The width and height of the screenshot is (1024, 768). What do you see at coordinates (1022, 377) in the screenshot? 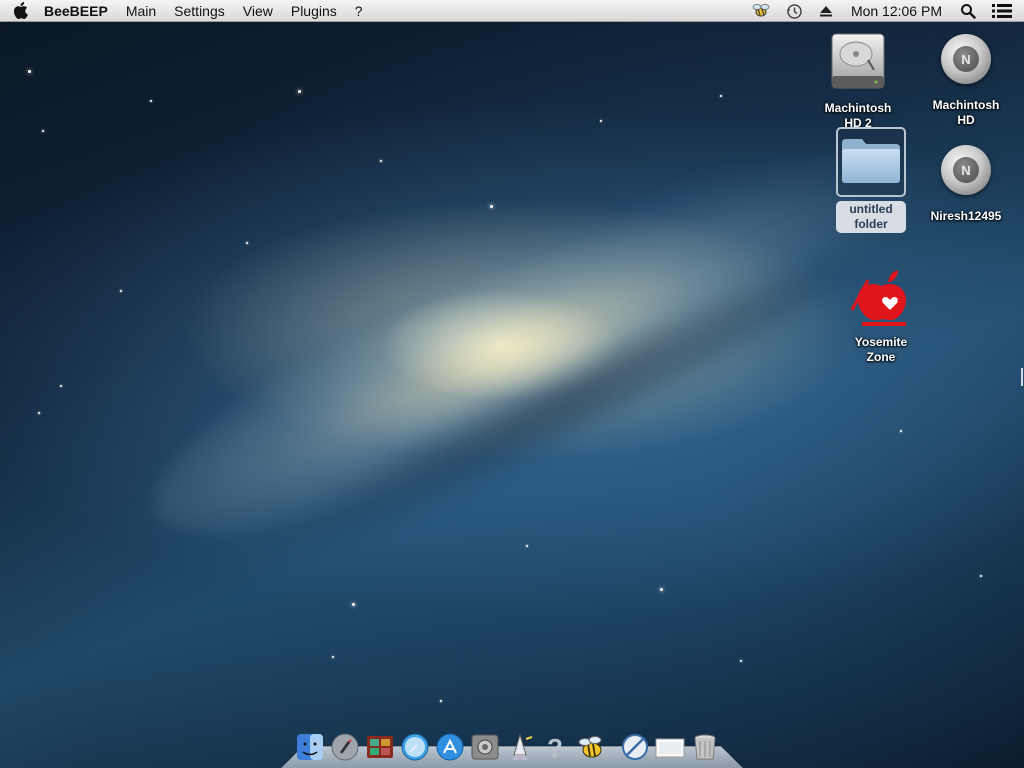
I see `mouse-cursor` at bounding box center [1022, 377].